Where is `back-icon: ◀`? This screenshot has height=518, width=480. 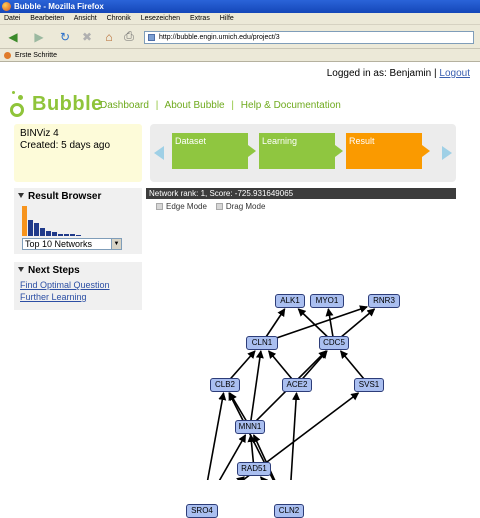
back-icon: ◀ is located at coordinates (13, 36).